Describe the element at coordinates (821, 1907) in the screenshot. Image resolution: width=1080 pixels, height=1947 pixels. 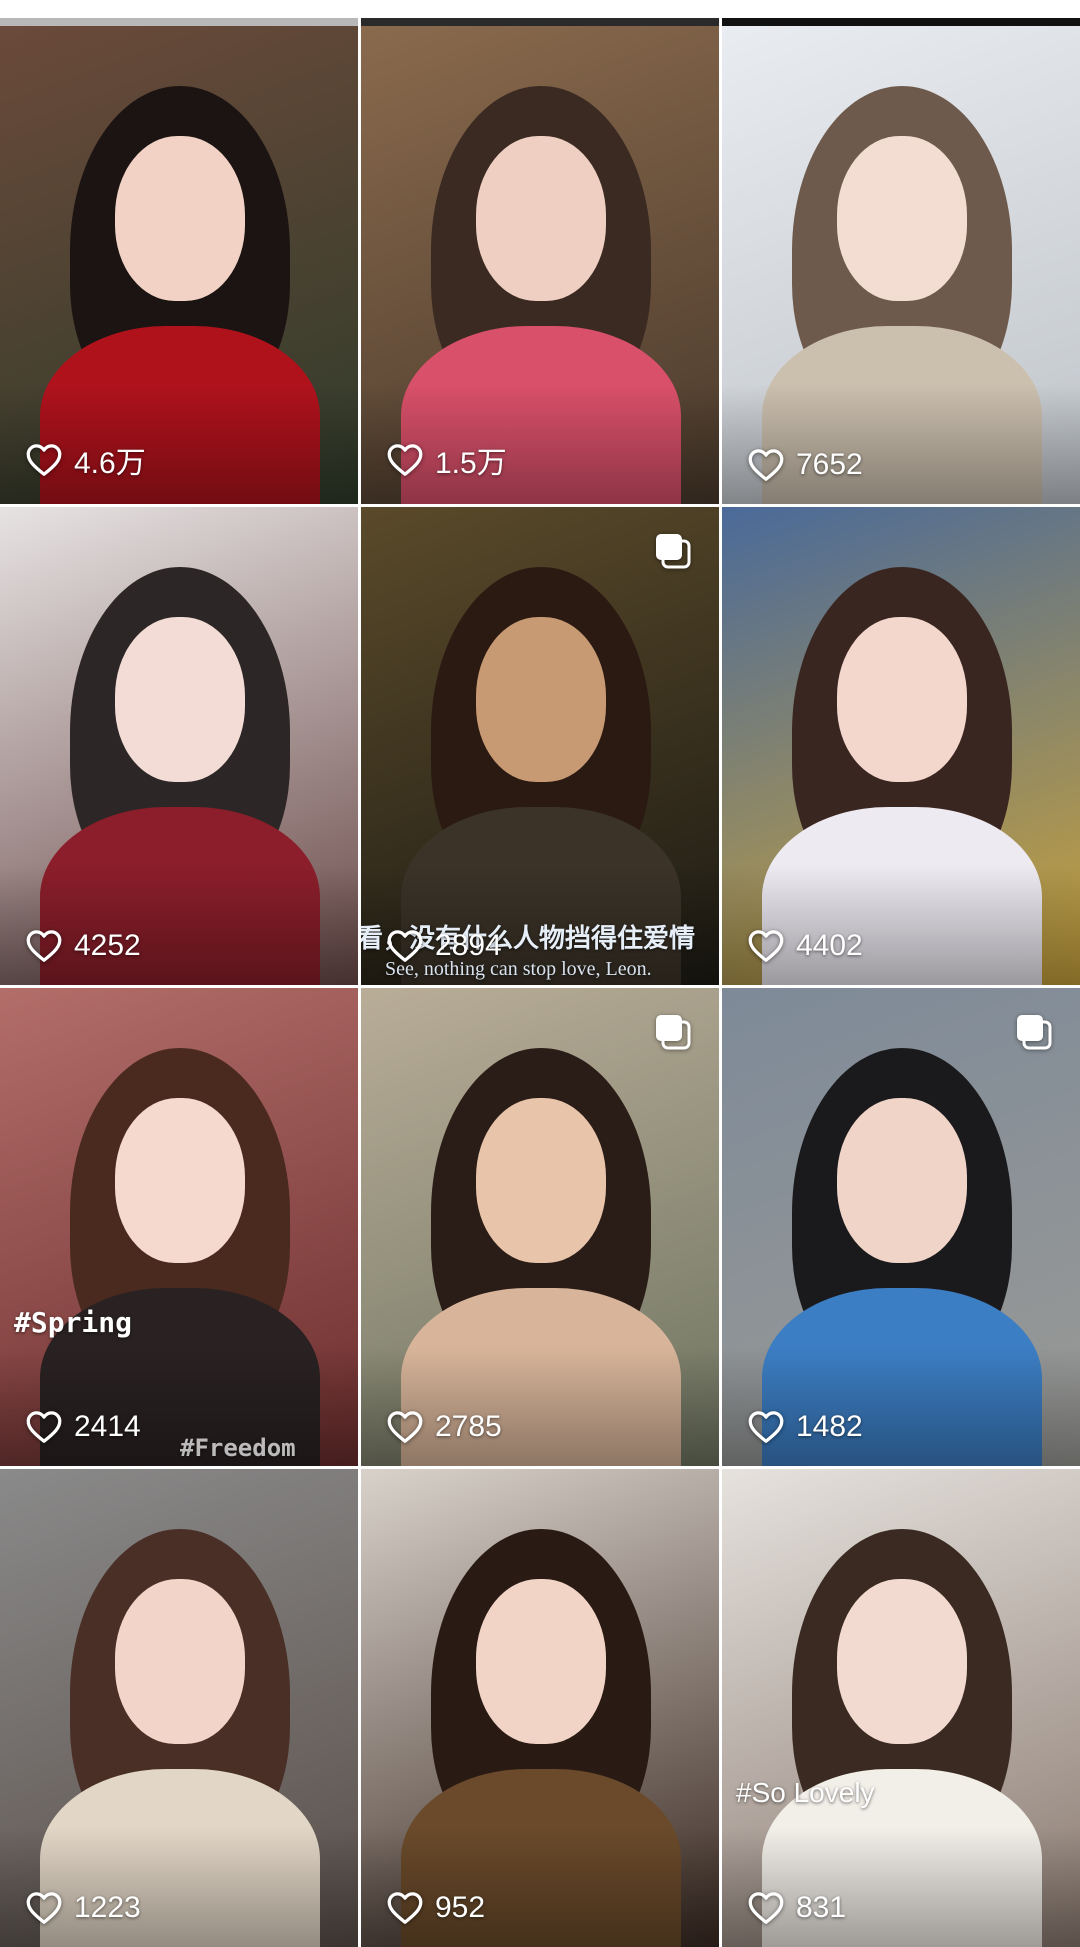
I see `like-count-value: 831` at that location.